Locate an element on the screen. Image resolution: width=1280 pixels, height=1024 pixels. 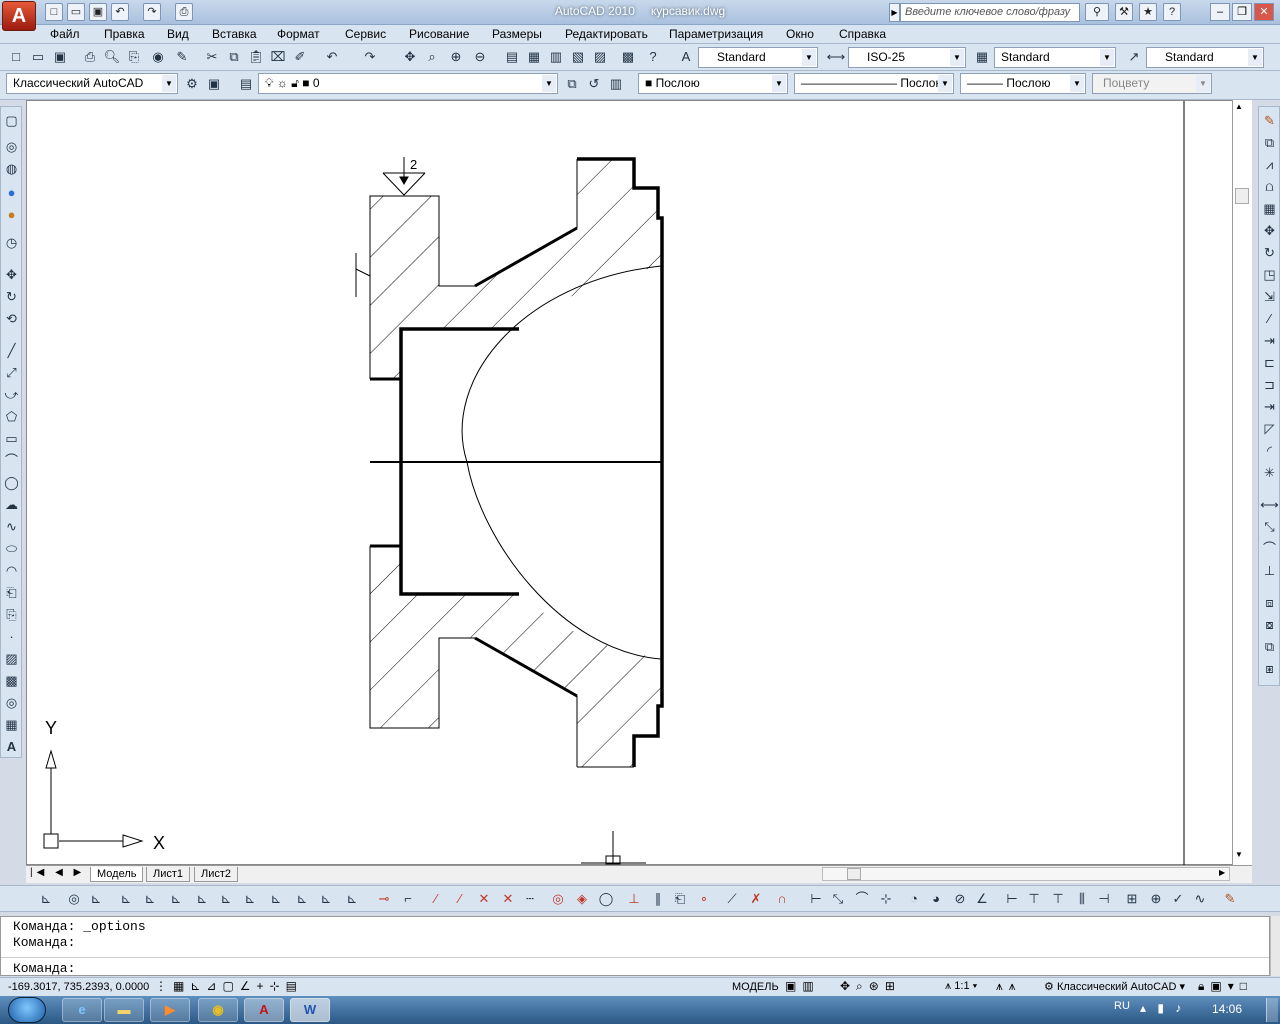
osnap-settings-icon: ∩ is located at coordinates (782, 899).